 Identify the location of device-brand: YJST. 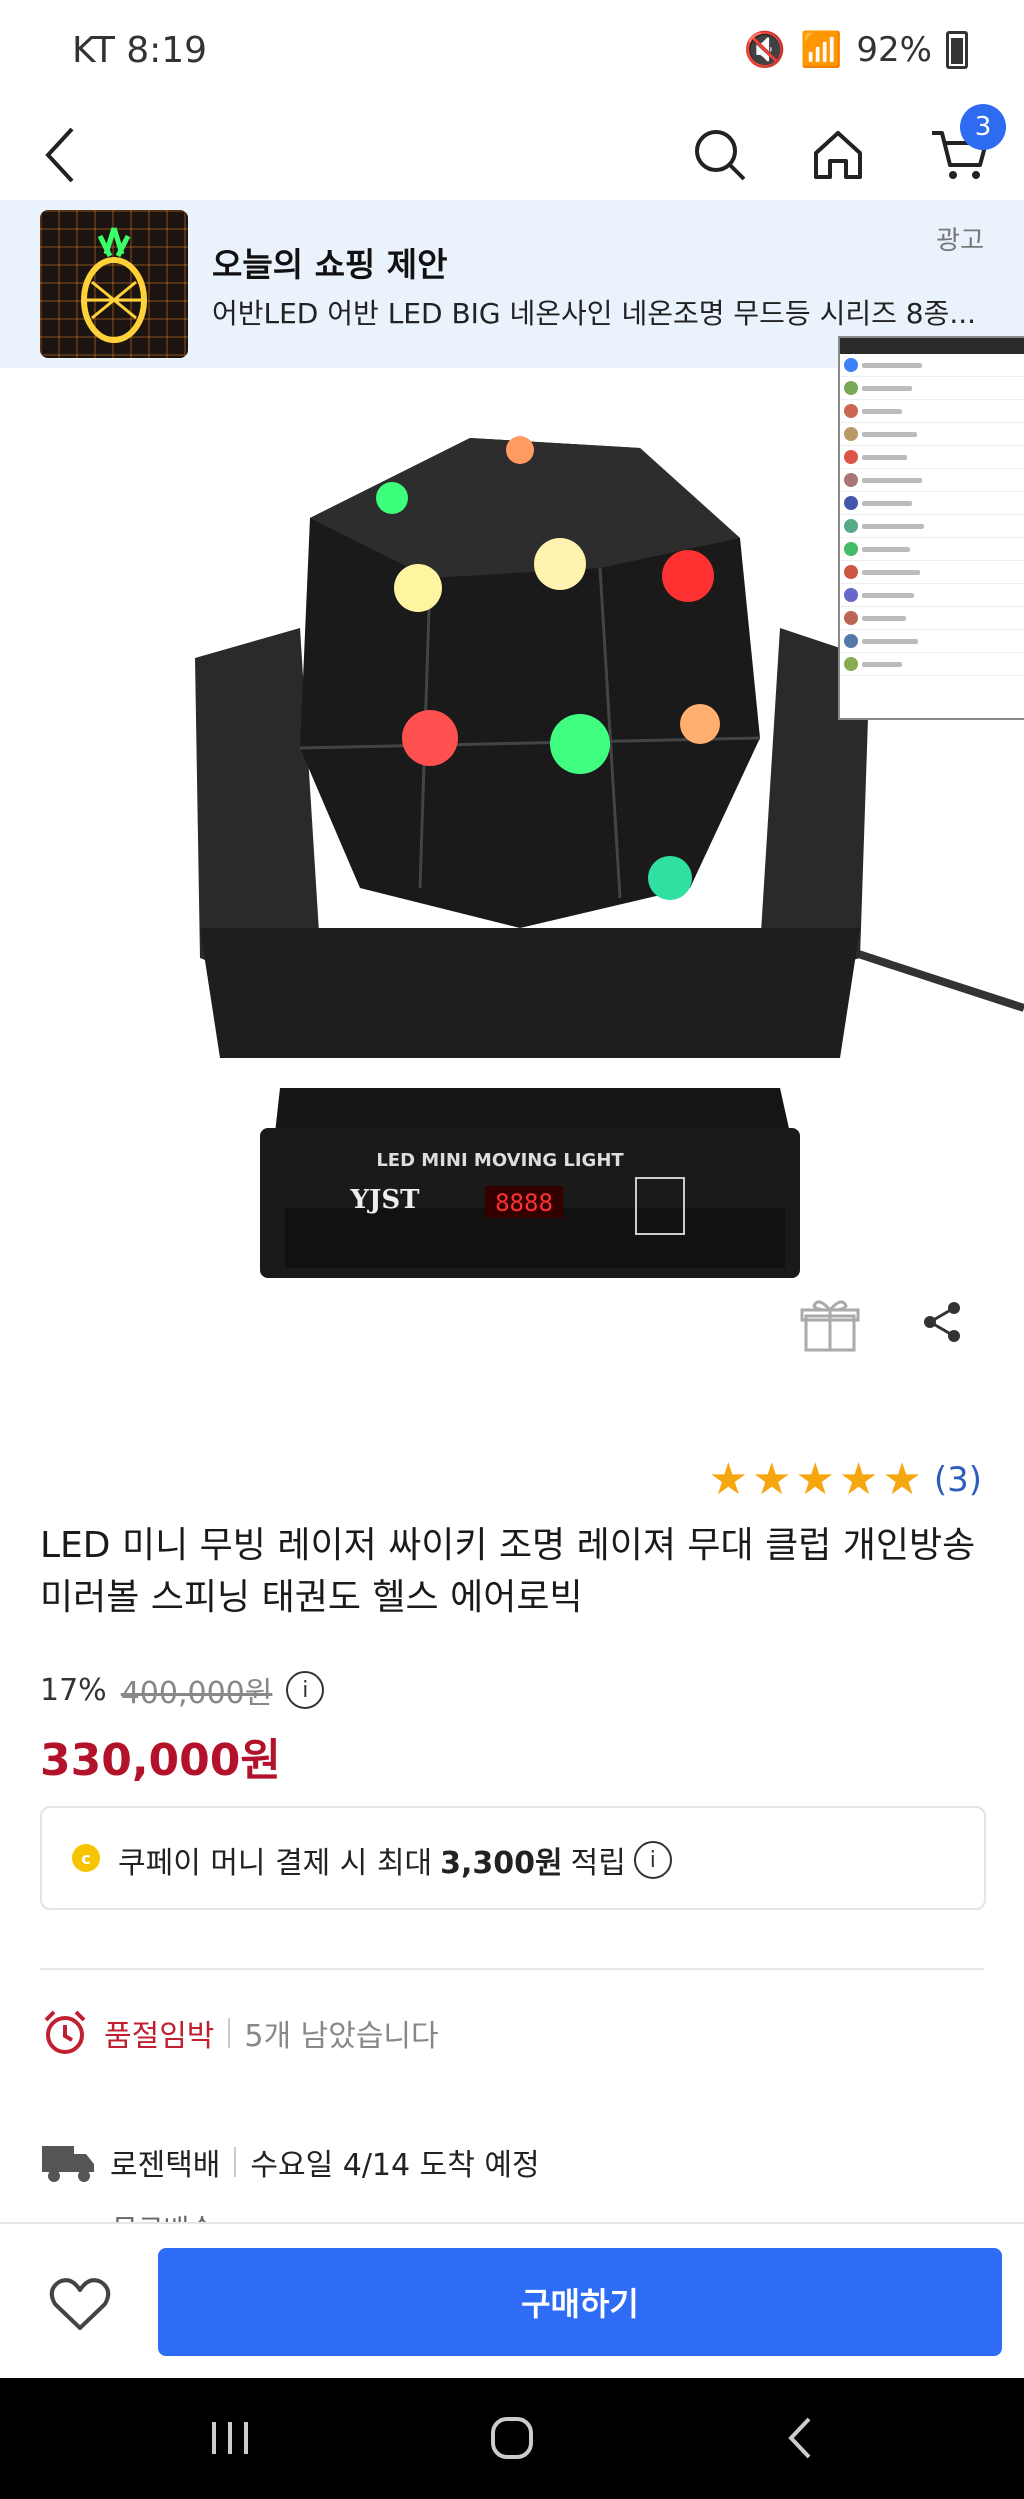
(385, 1200).